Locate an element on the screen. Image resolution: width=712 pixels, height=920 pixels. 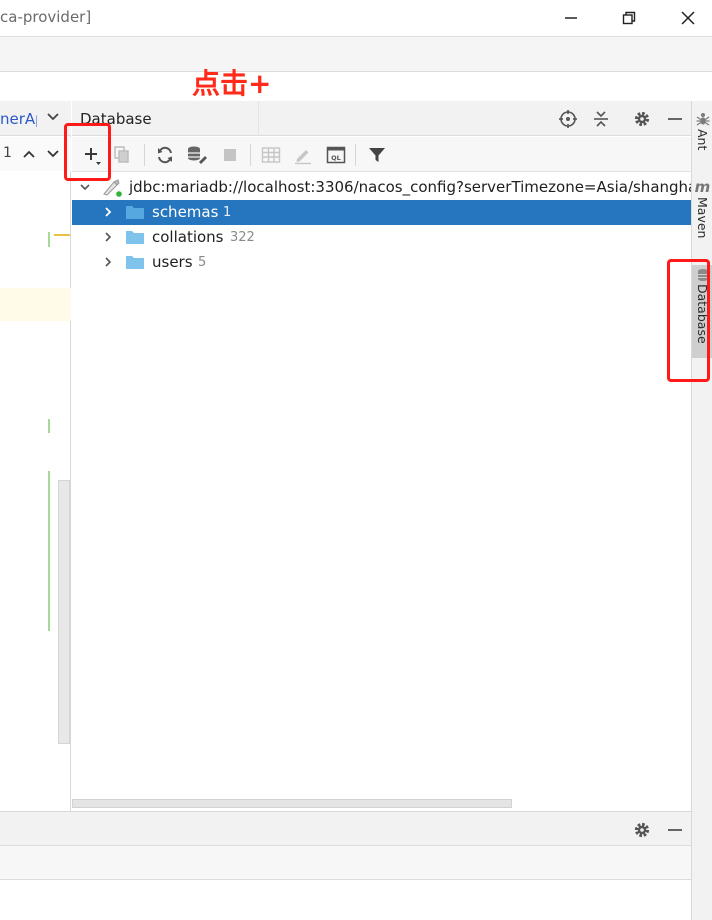
filter-button is located at coordinates (377, 155).